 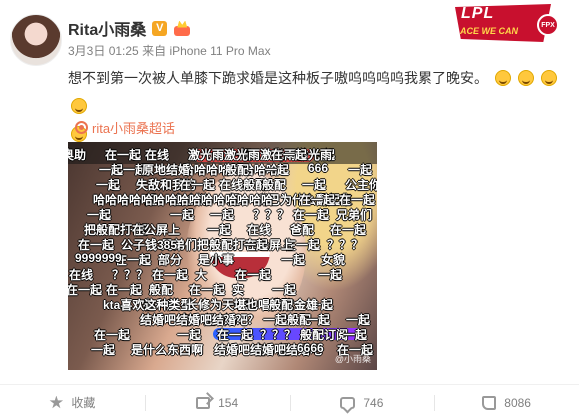 What do you see at coordinates (361, 185) in the screenshot?
I see `danmu-comment: 公主你们可以直接说` at bounding box center [361, 185].